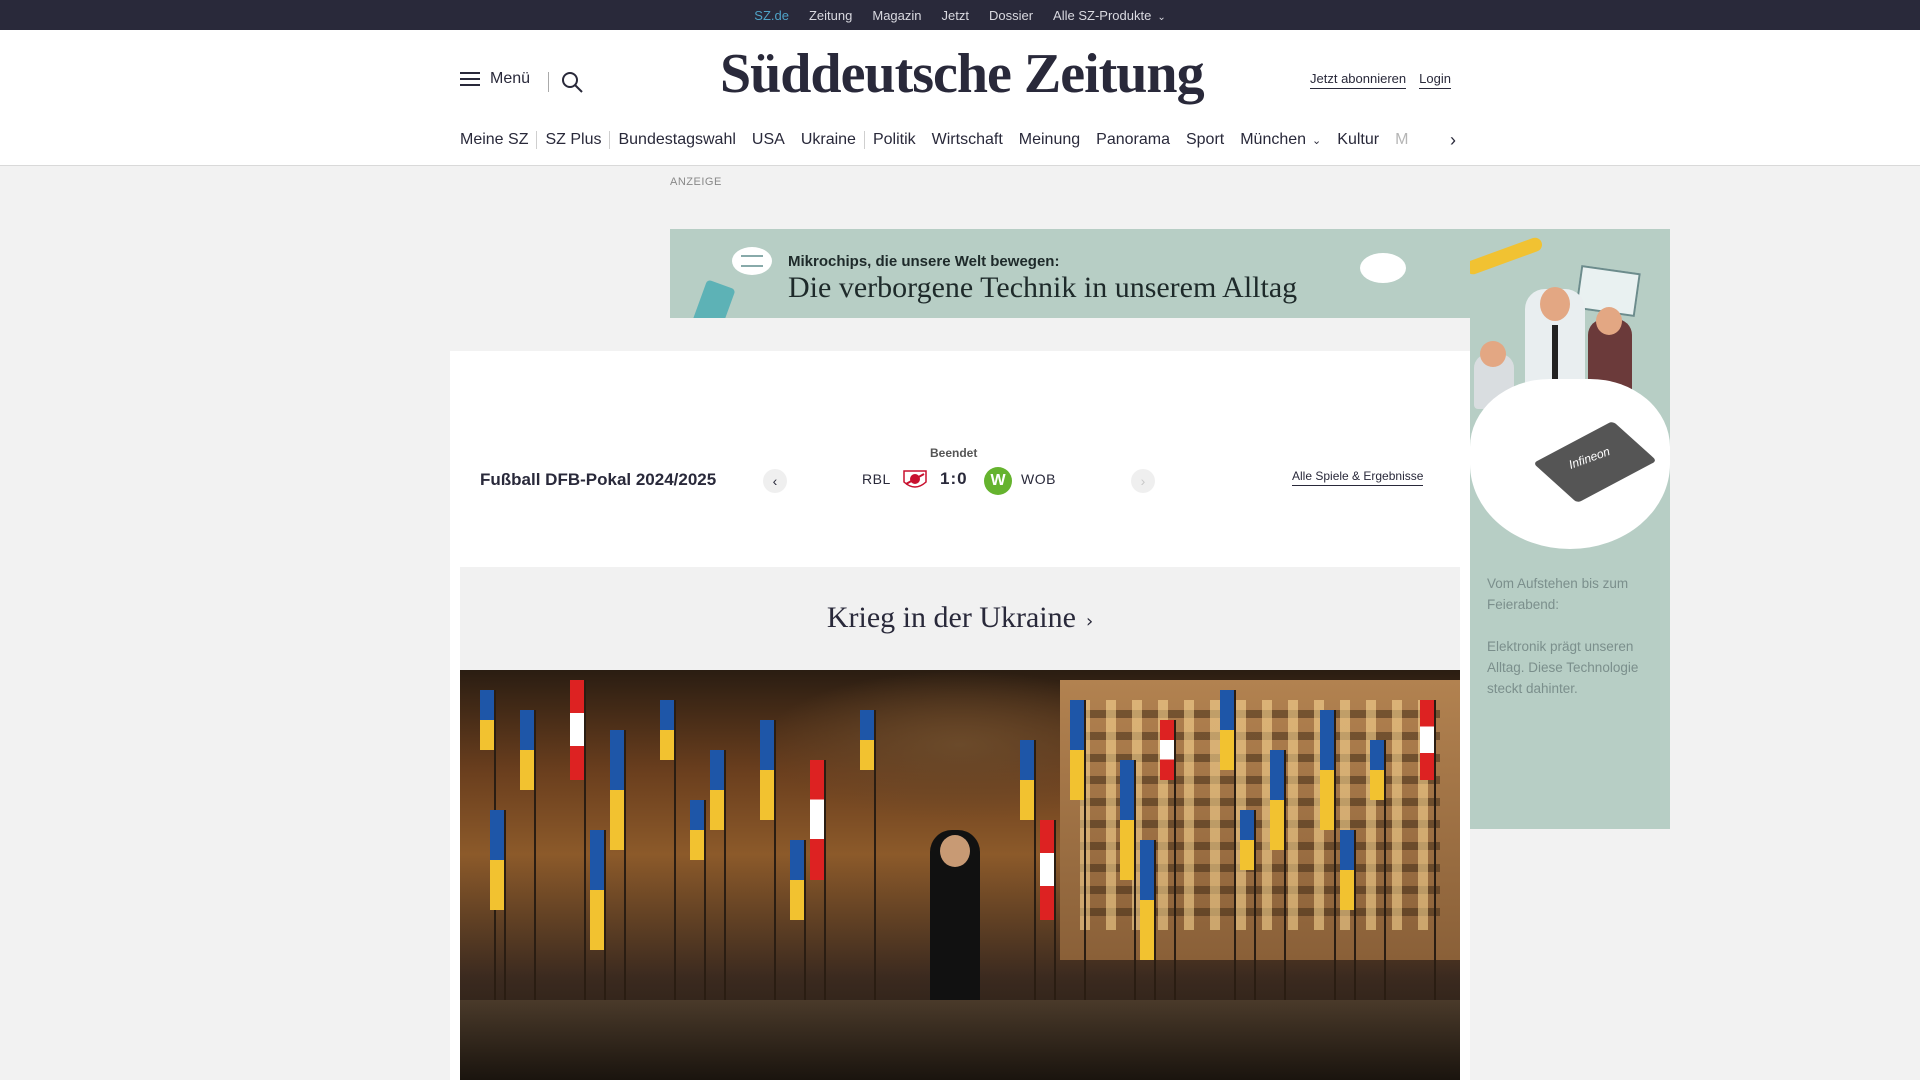  What do you see at coordinates (1049, 140) in the screenshot?
I see `nav-item-meinung: Meinung` at bounding box center [1049, 140].